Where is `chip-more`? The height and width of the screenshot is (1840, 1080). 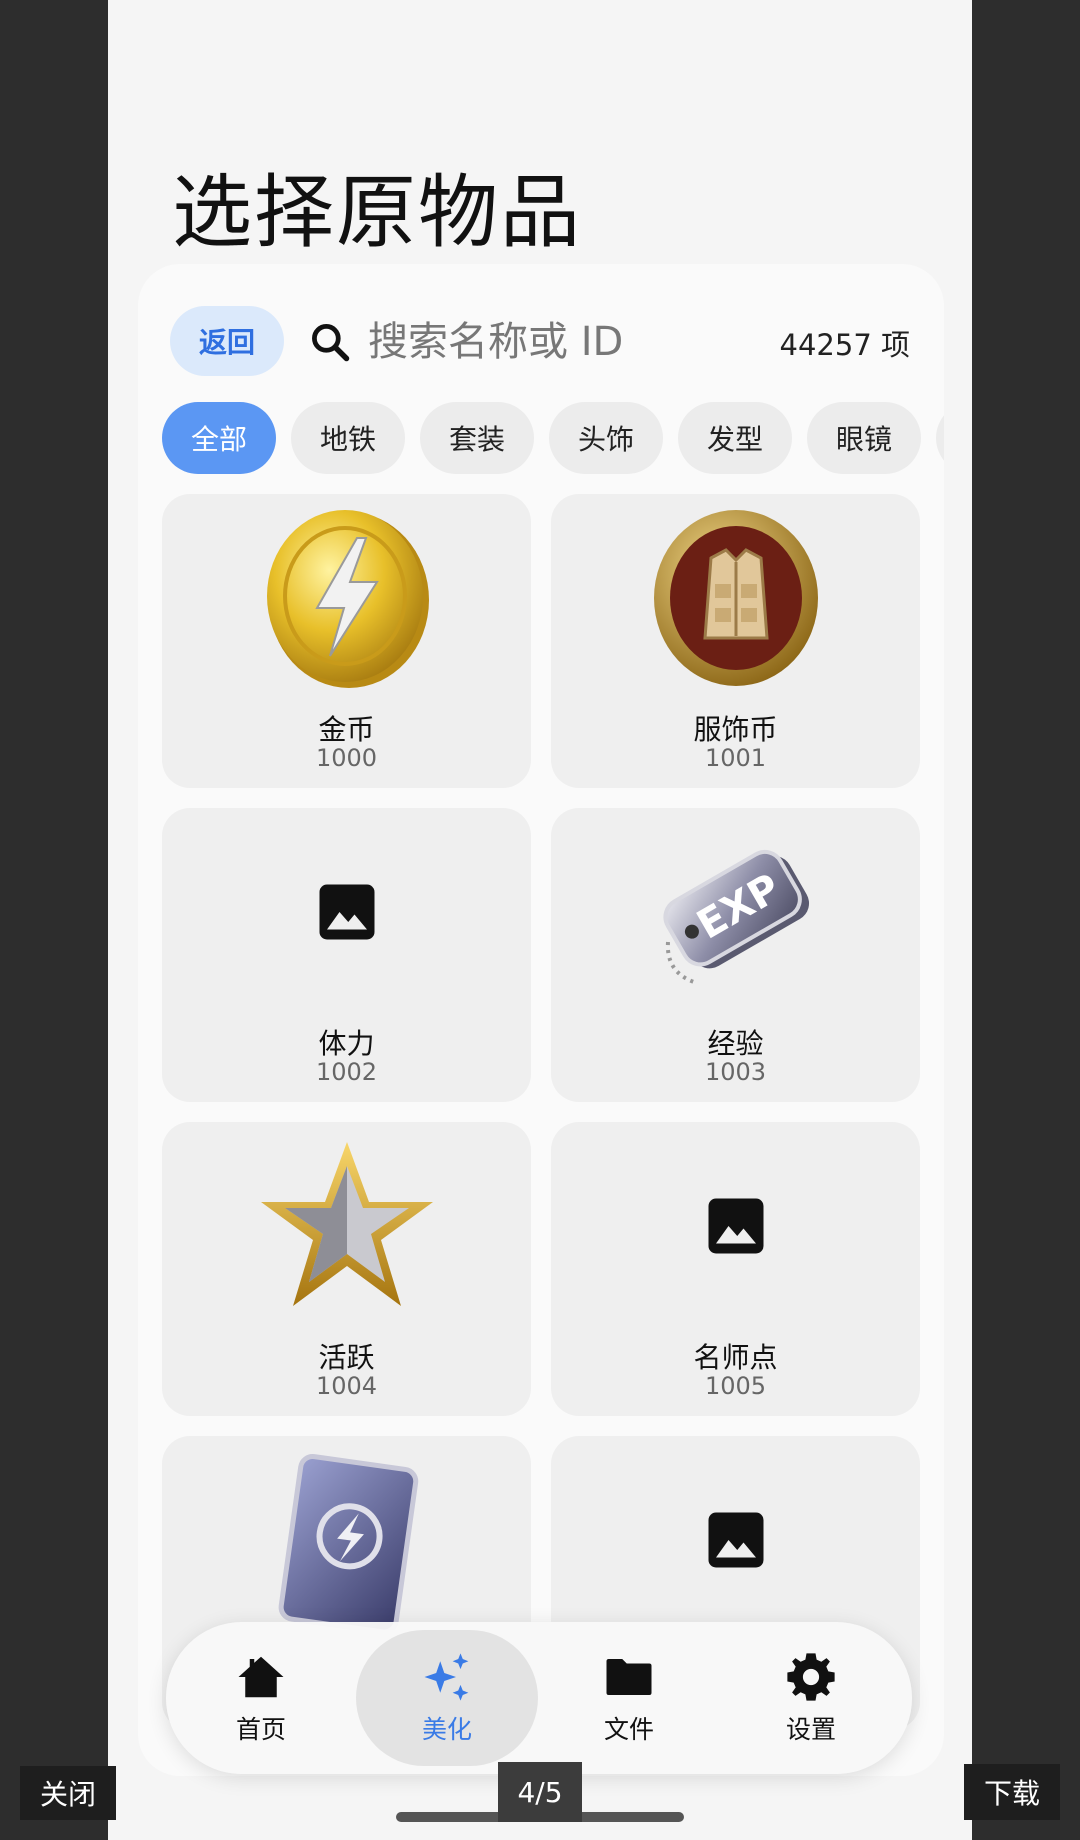
chip-more is located at coordinates (940, 438).